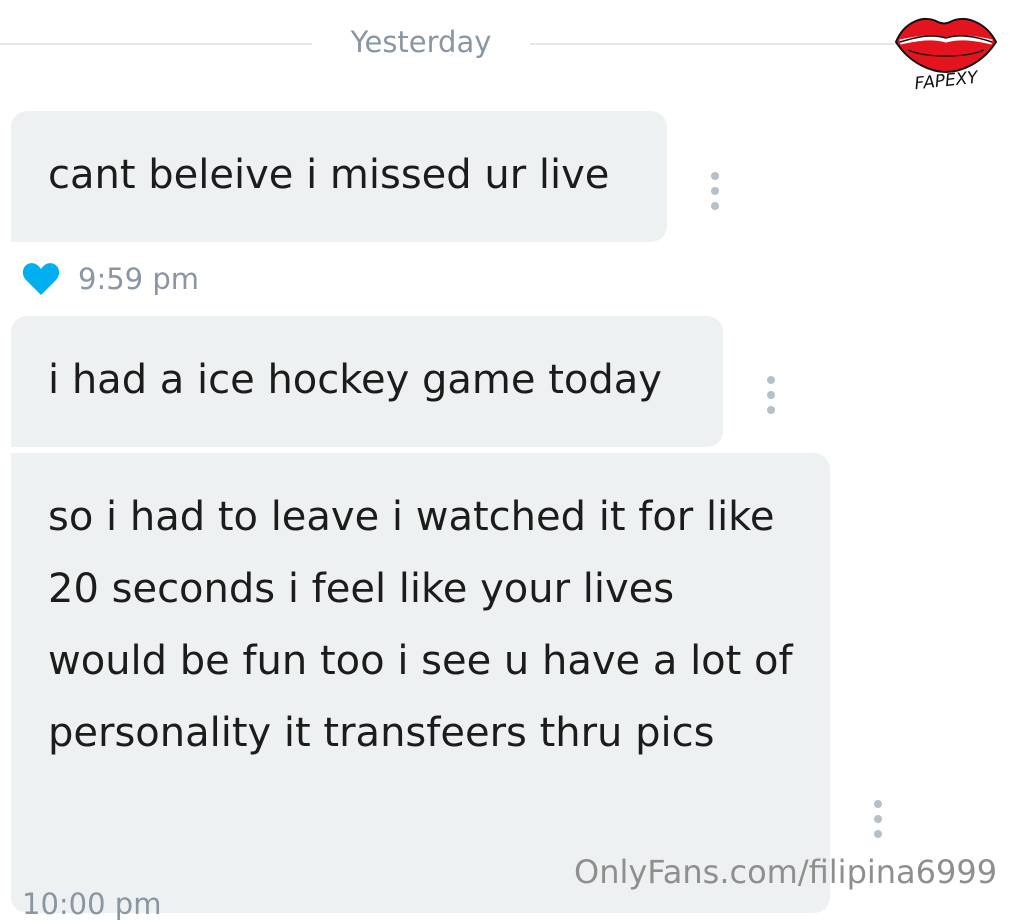 This screenshot has width=1010, height=922. What do you see at coordinates (156, 44) in the screenshot?
I see `date-divider-line-left` at bounding box center [156, 44].